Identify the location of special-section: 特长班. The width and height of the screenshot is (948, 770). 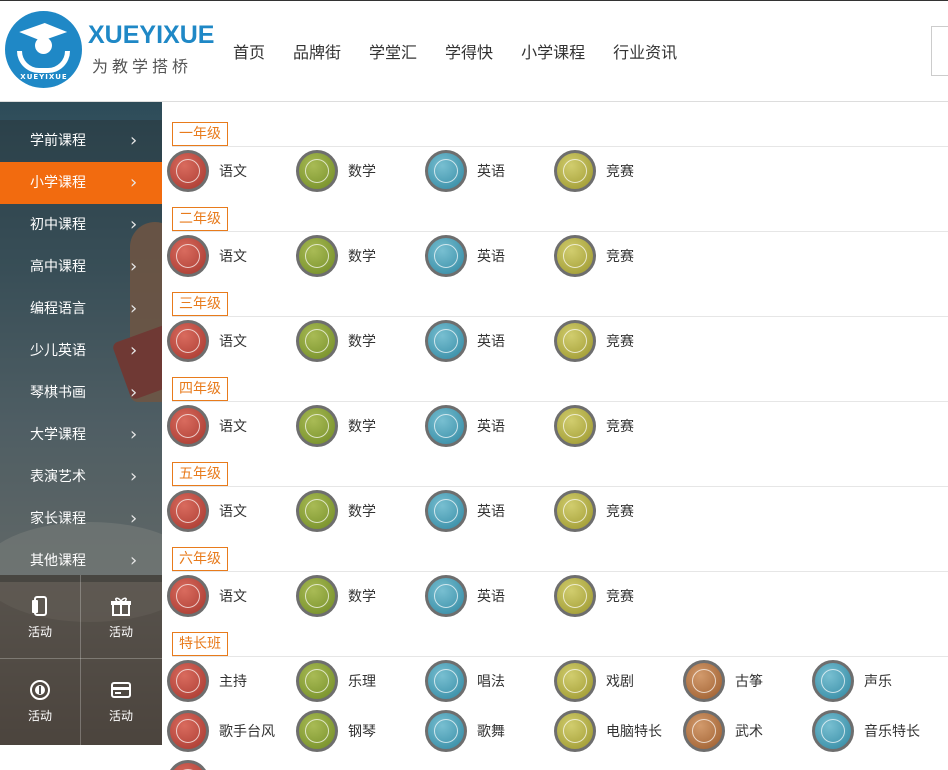
(560, 644).